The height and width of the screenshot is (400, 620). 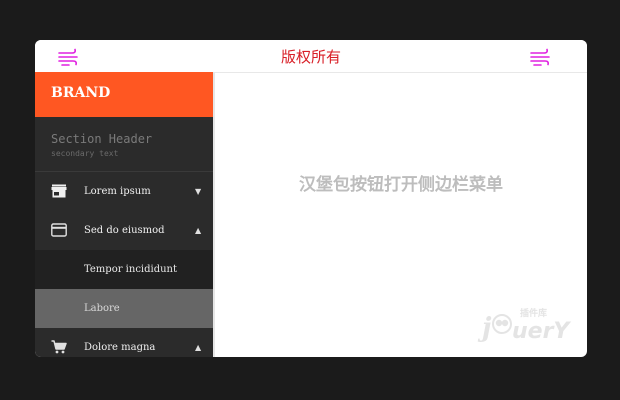 I want to click on sidebar-divider, so click(x=214, y=214).